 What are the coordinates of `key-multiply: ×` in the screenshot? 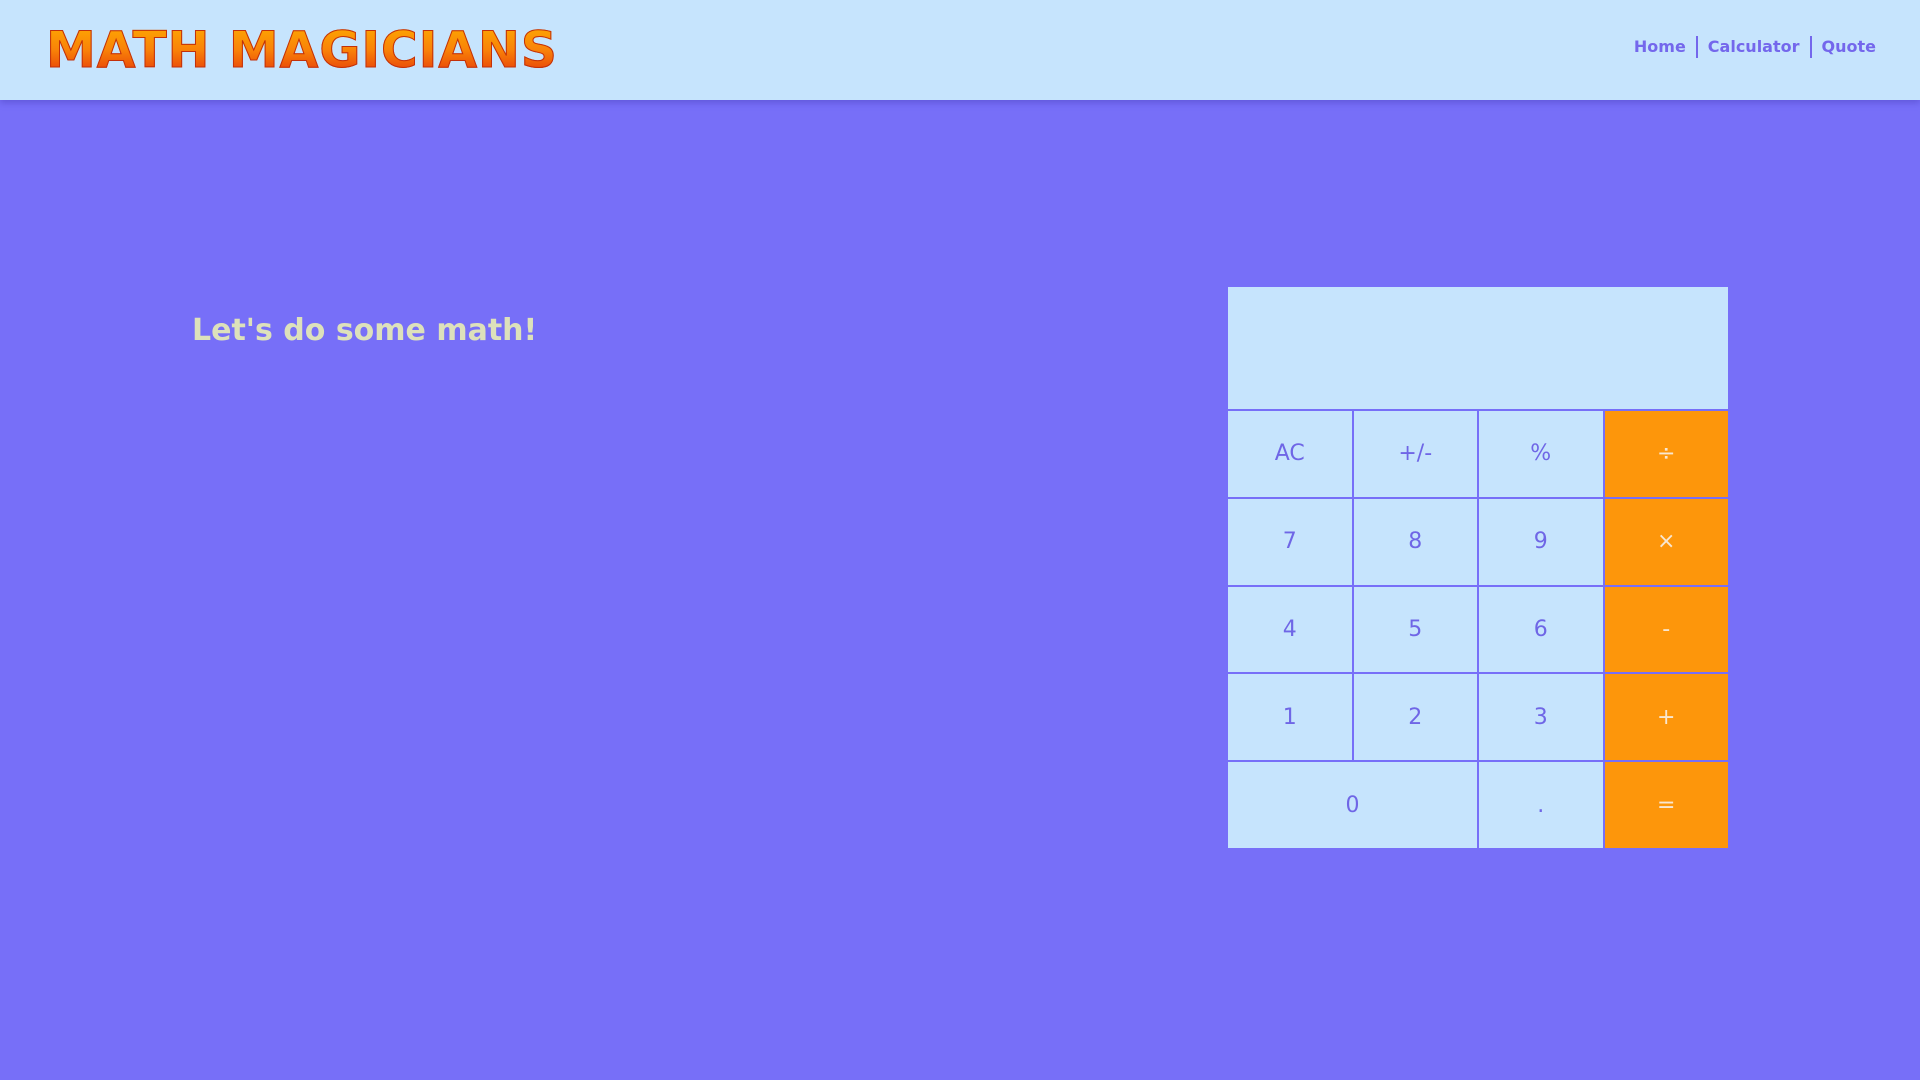 It's located at (1666, 541).